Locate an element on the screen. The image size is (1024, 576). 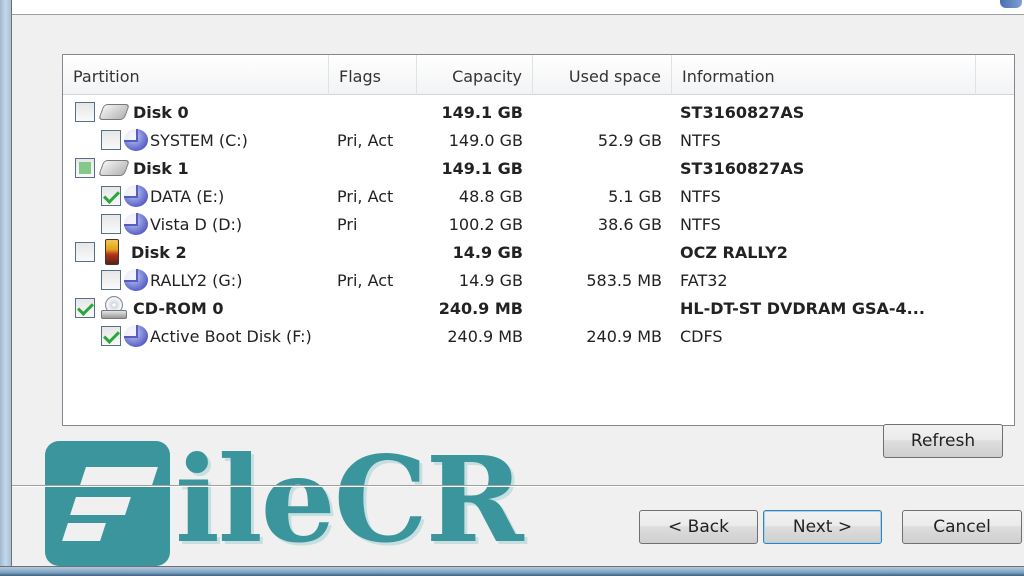
cancel-button: Cancel is located at coordinates (962, 527).